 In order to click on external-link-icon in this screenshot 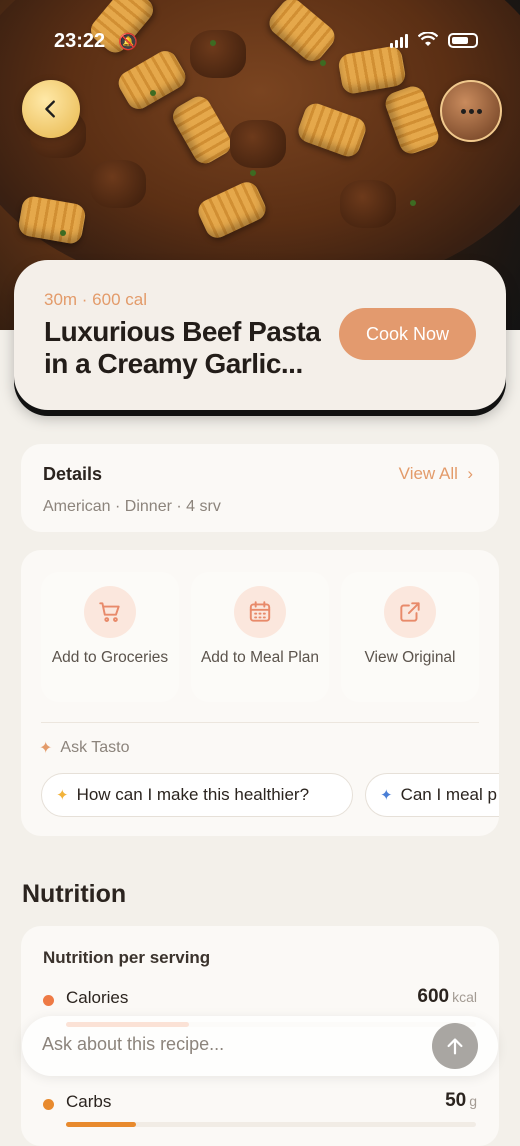, I will do `click(410, 612)`.